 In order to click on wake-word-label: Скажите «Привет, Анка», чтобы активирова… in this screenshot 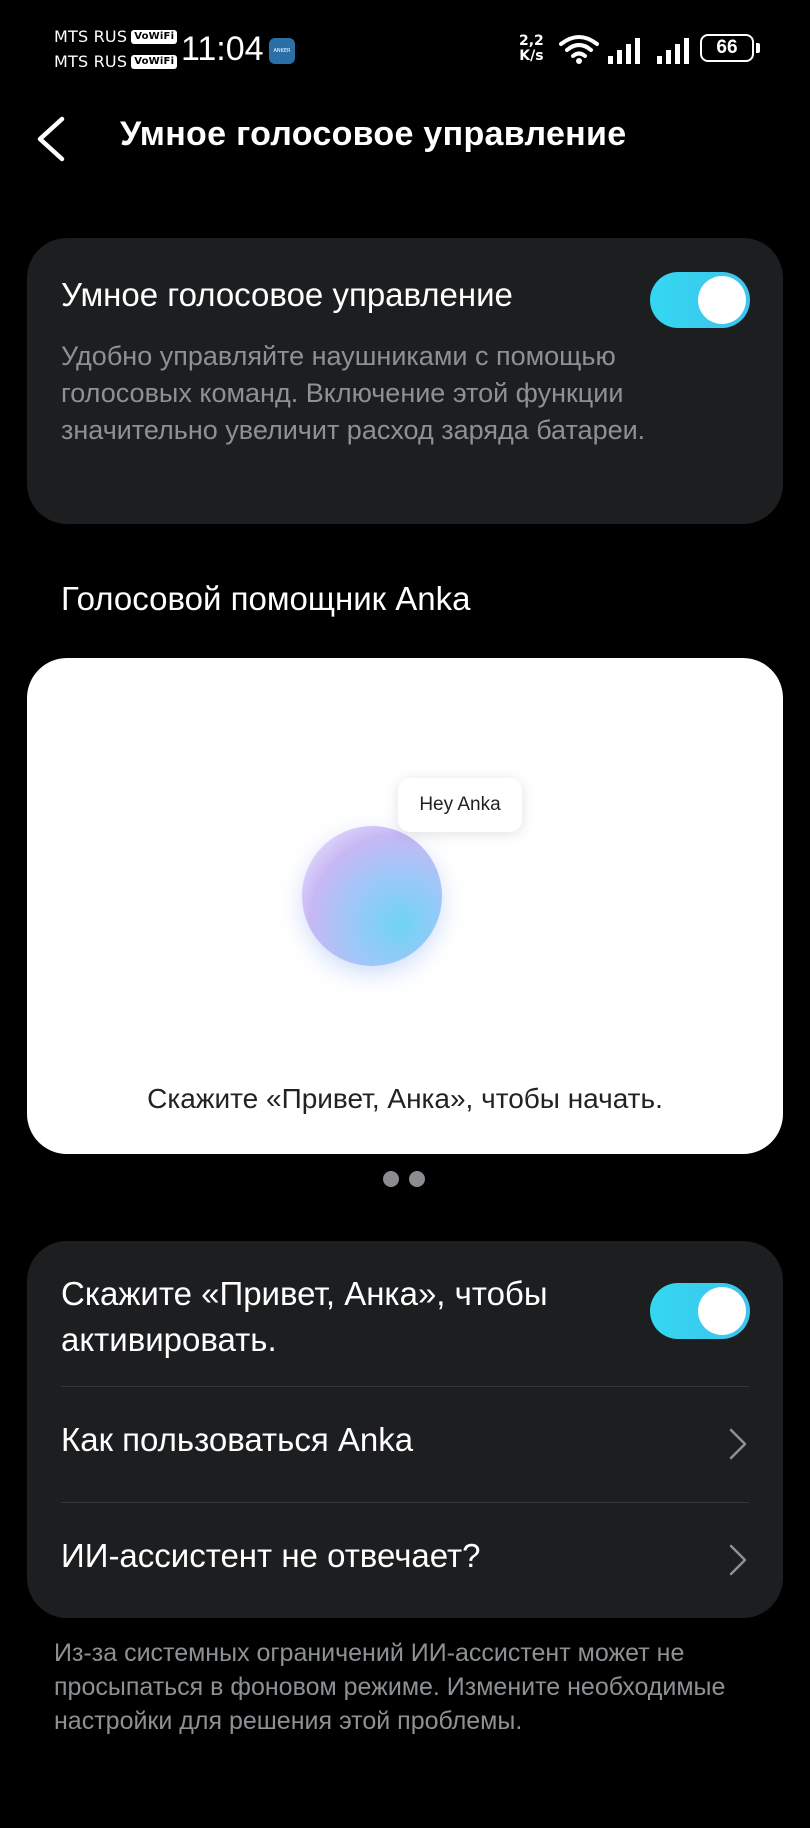, I will do `click(304, 1316)`.